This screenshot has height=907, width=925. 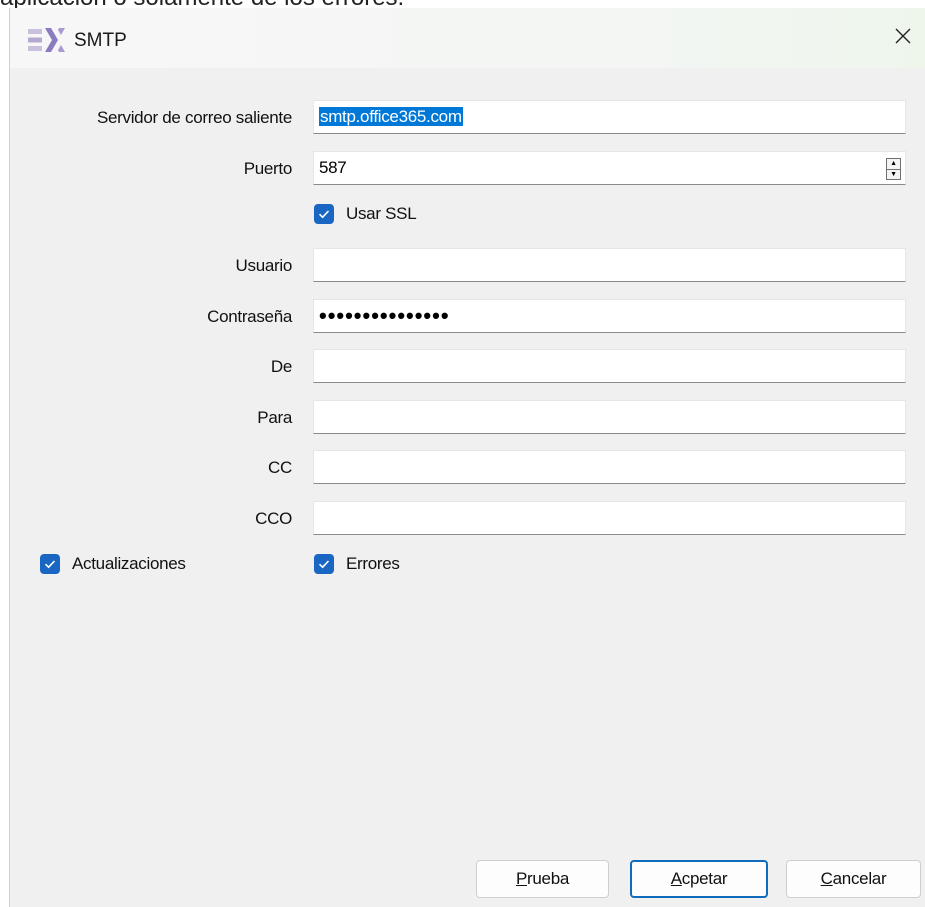 I want to click on close-button, so click(x=902, y=38).